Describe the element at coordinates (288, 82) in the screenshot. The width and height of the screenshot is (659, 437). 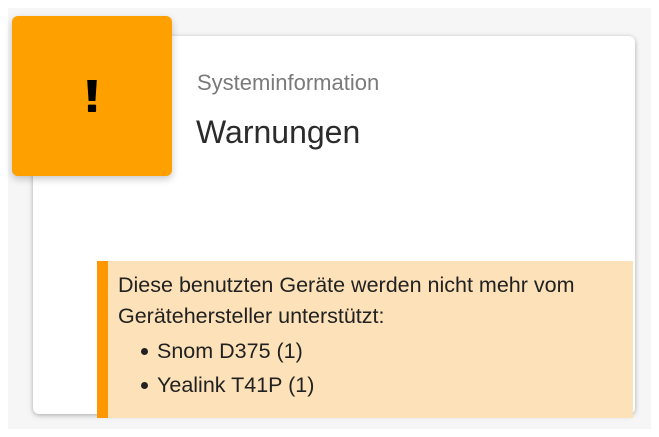
I see `card-subtitle: Systeminformation` at that location.